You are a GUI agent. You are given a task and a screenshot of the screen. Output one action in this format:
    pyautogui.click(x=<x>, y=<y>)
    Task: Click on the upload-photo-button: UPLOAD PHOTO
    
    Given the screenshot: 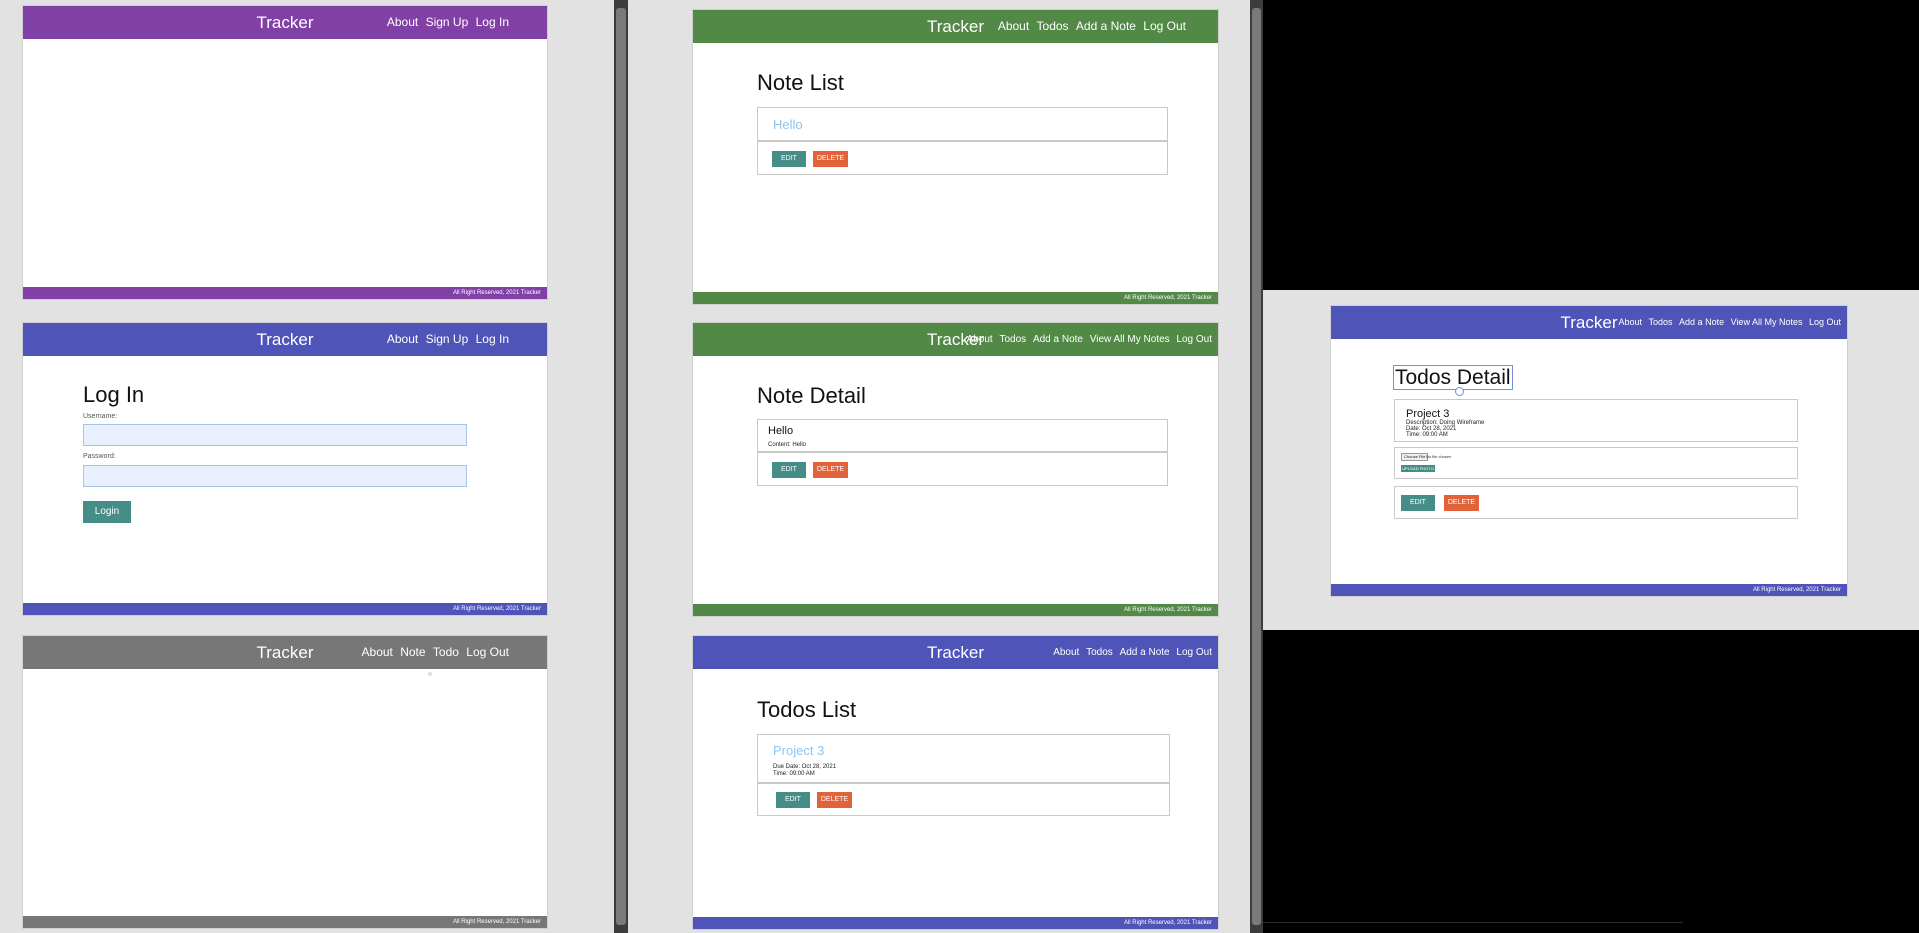 What is the action you would take?
    pyautogui.click(x=1418, y=468)
    